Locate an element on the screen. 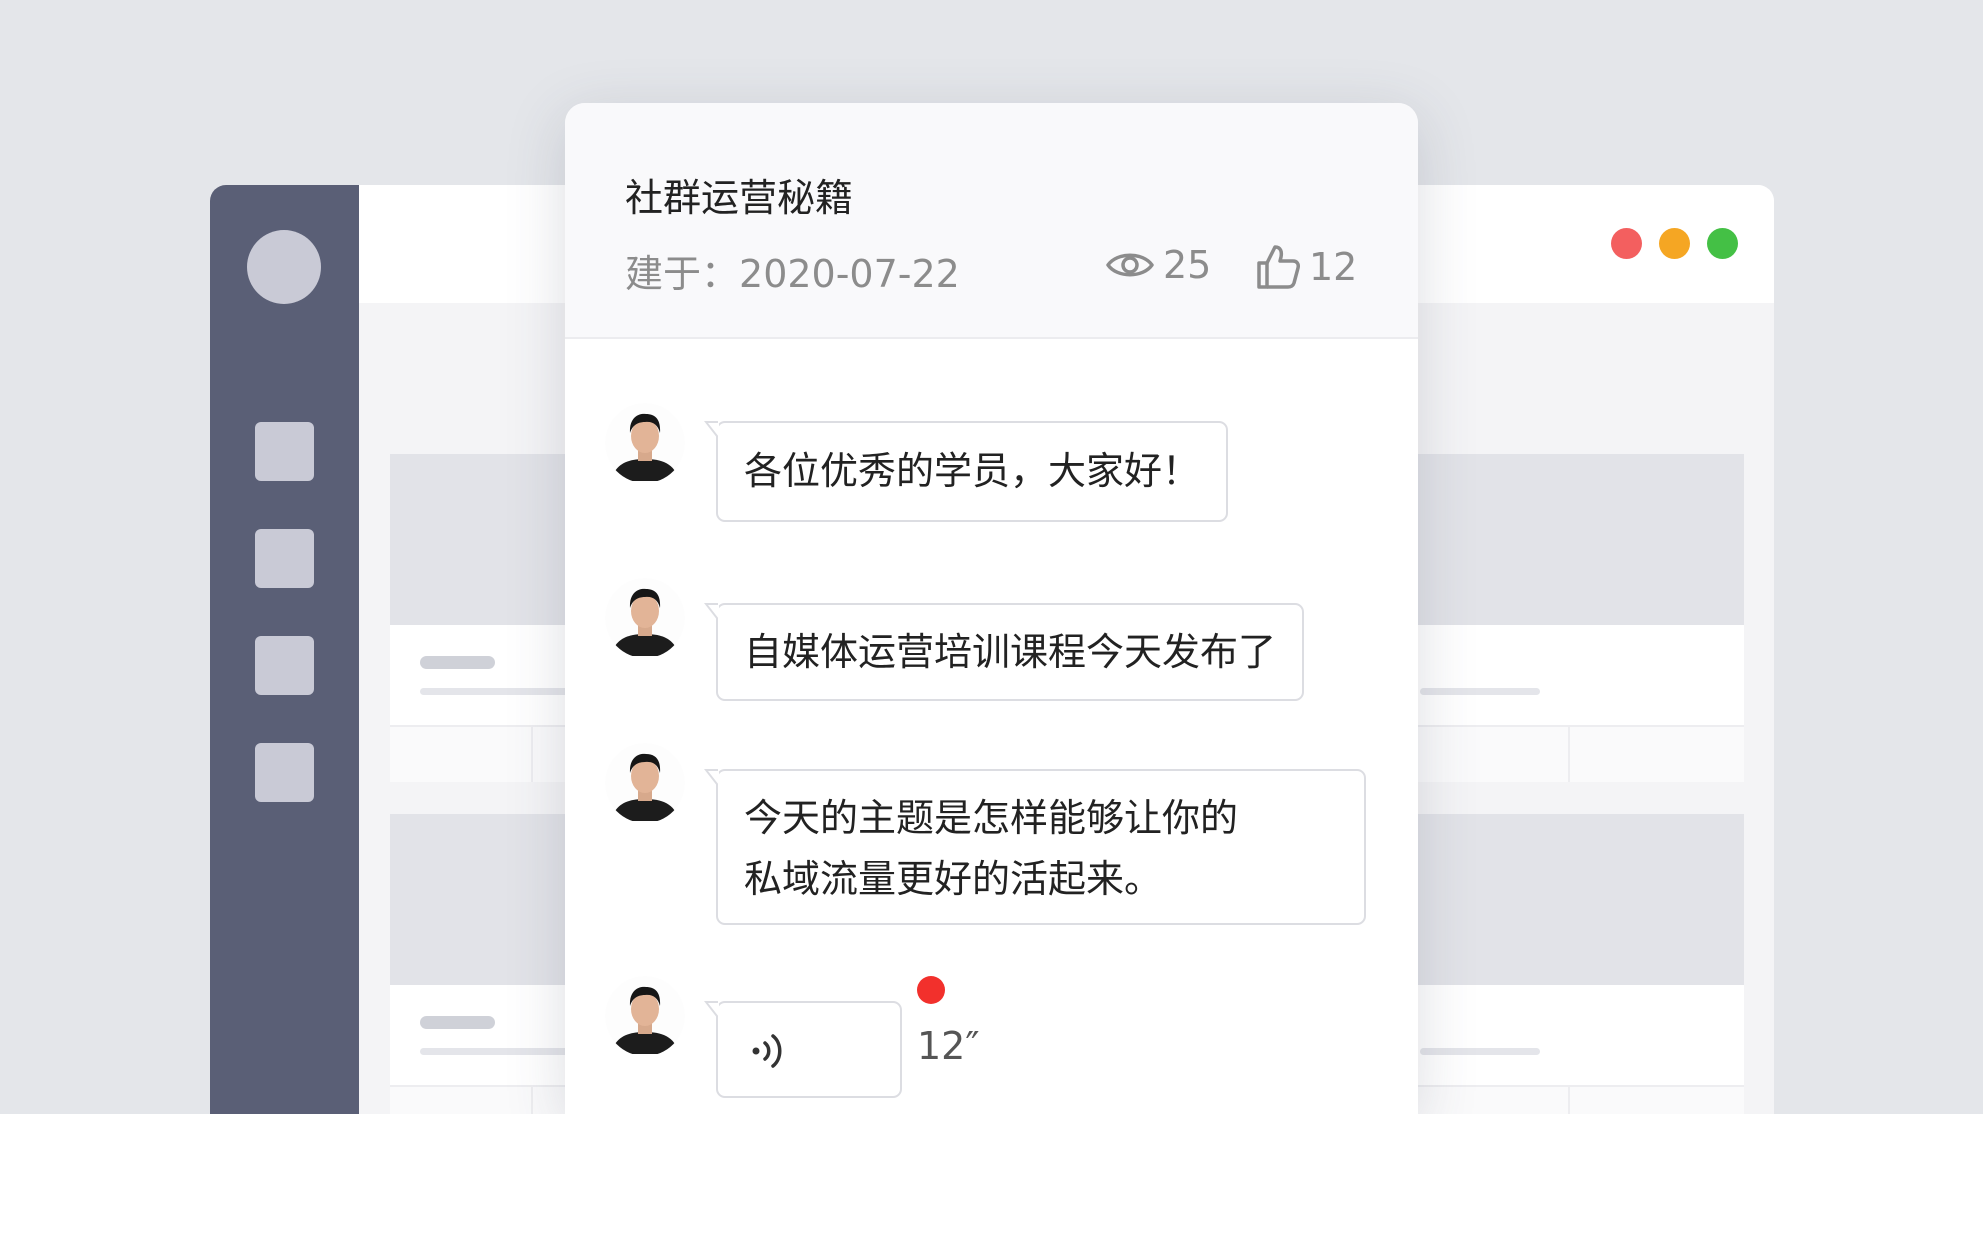 Image resolution: width=1983 pixels, height=1234 pixels. message-text: 自媒体运营培训课程今天发布了 is located at coordinates (1010, 652).